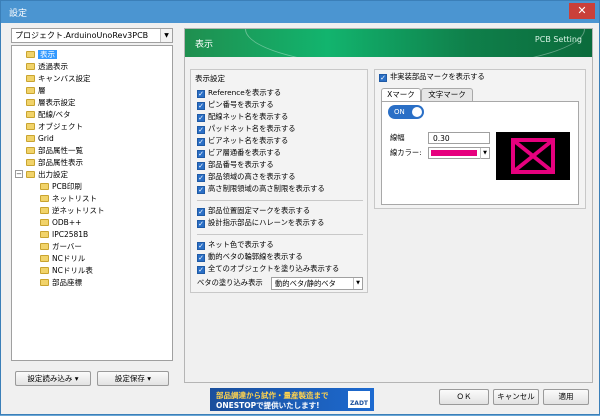 The width and height of the screenshot is (600, 416). I want to click on checkbox-height-limit: ✓ 高さ制限領域の高さ制限を表示する, so click(261, 189).